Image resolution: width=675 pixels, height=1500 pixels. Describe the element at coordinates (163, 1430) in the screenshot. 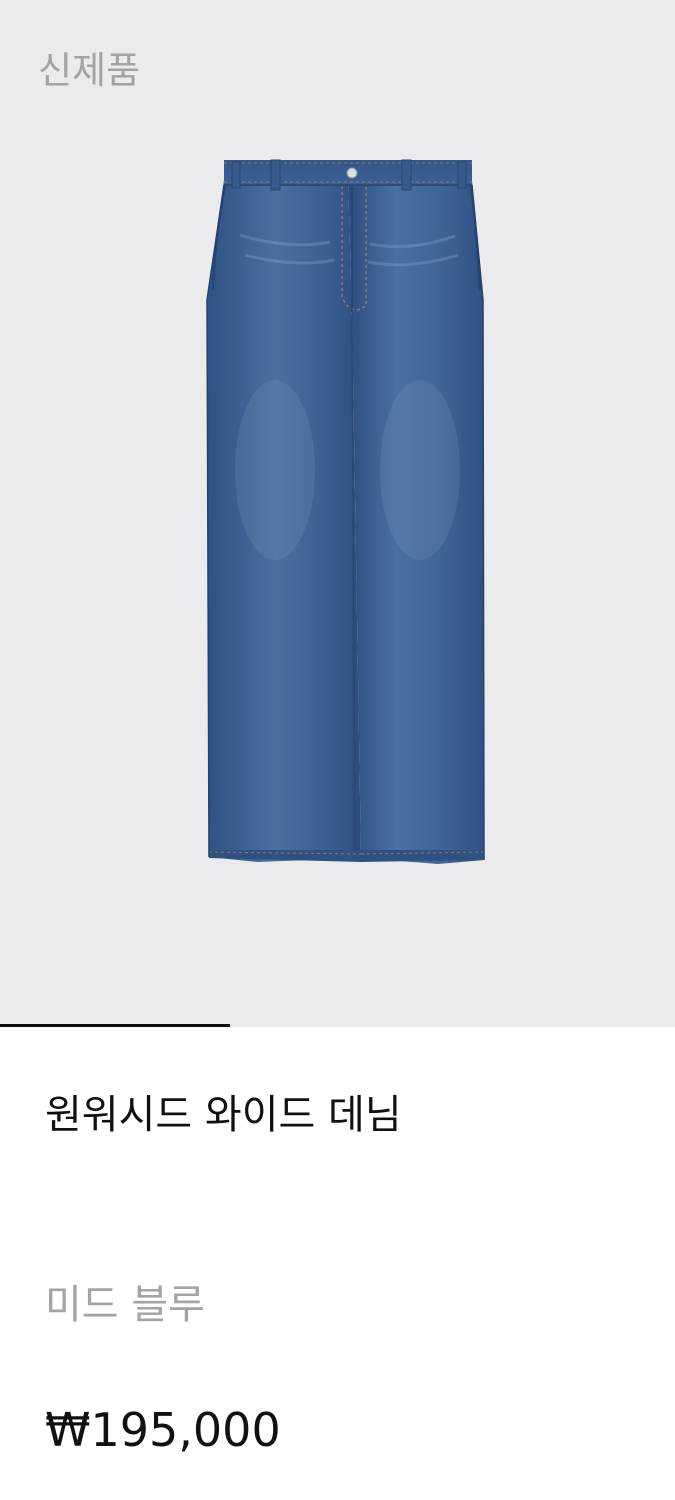

I see `product-price: ₩195,000` at that location.